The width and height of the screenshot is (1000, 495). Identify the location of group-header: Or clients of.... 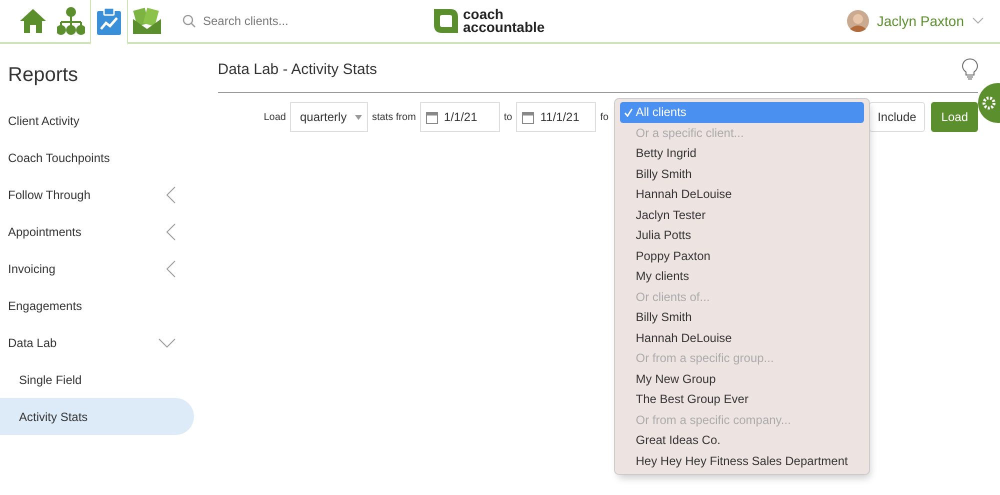
(672, 297).